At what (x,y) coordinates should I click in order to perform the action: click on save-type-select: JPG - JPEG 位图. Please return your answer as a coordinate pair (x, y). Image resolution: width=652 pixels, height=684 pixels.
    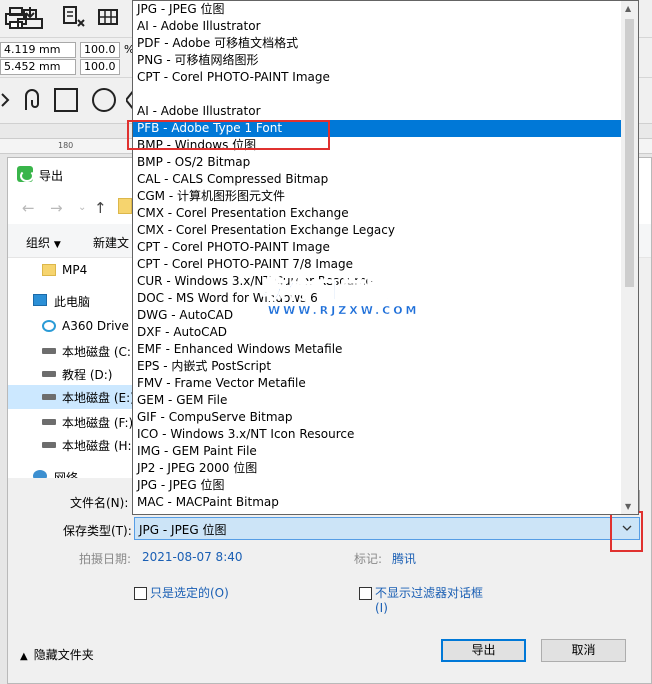
    Looking at the image, I should click on (387, 528).